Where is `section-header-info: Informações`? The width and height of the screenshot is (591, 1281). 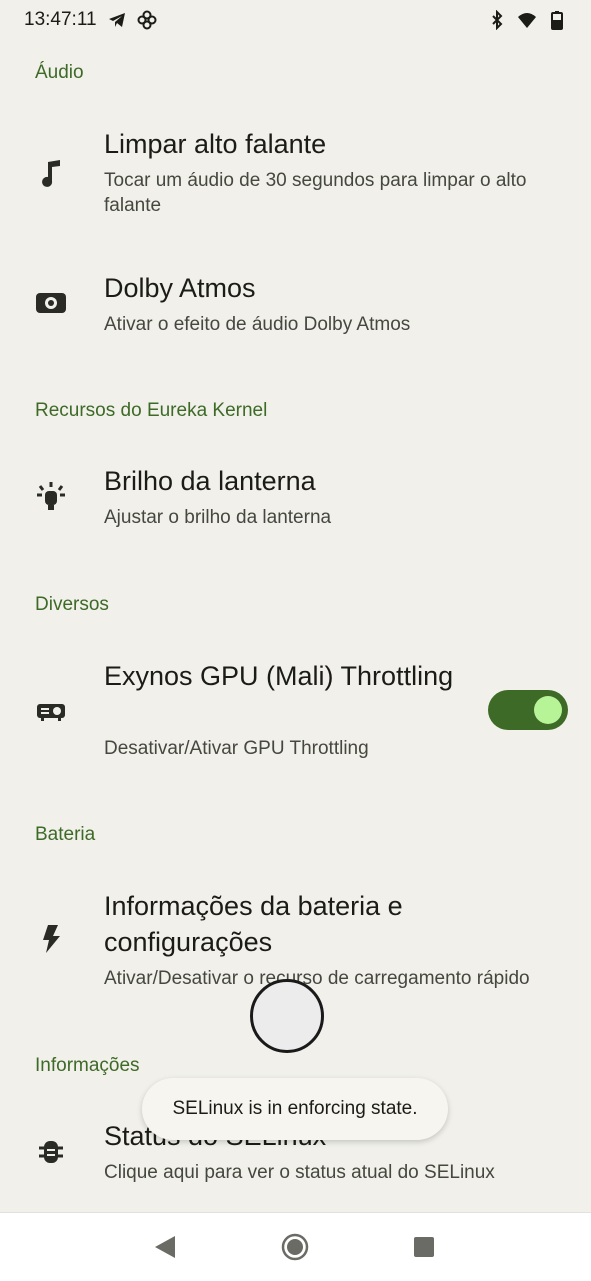
section-header-info: Informações is located at coordinates (87, 1065).